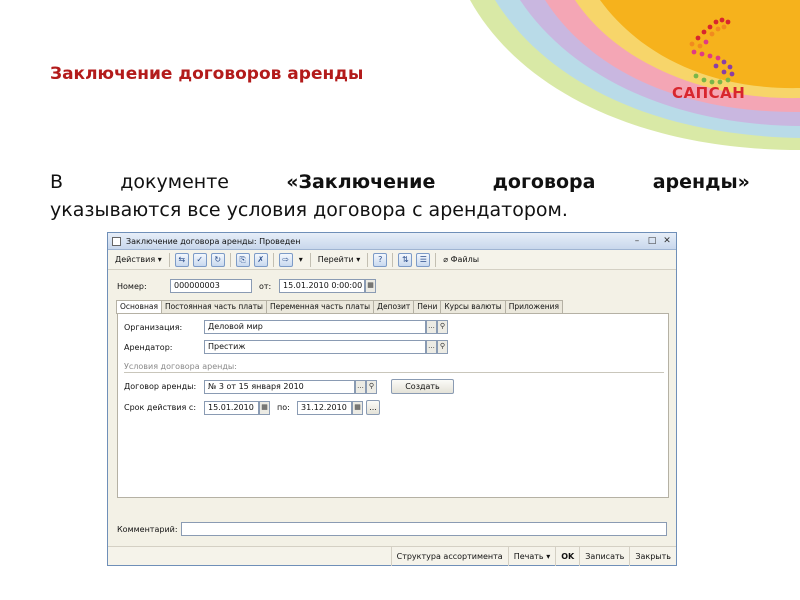  What do you see at coordinates (217, 259) in the screenshot?
I see `refresh-icon: ↻` at bounding box center [217, 259].